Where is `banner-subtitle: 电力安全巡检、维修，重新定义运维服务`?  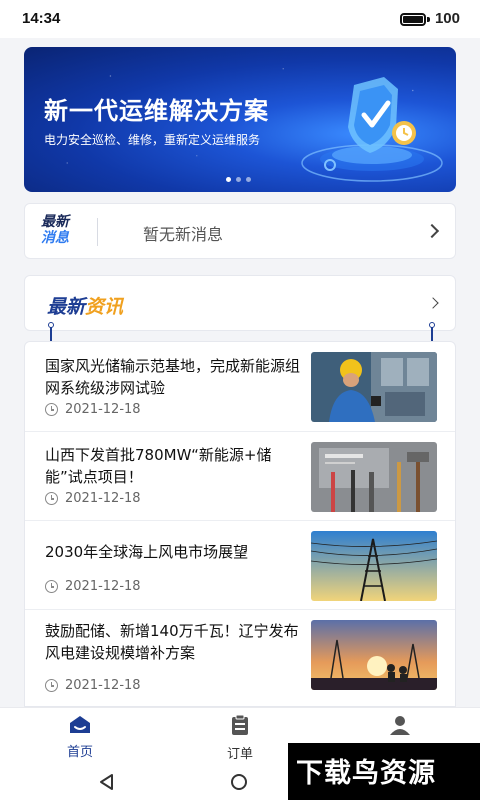
banner-subtitle: 电力安全巡检、维修，重新定义运维服务 is located at coordinates (152, 140).